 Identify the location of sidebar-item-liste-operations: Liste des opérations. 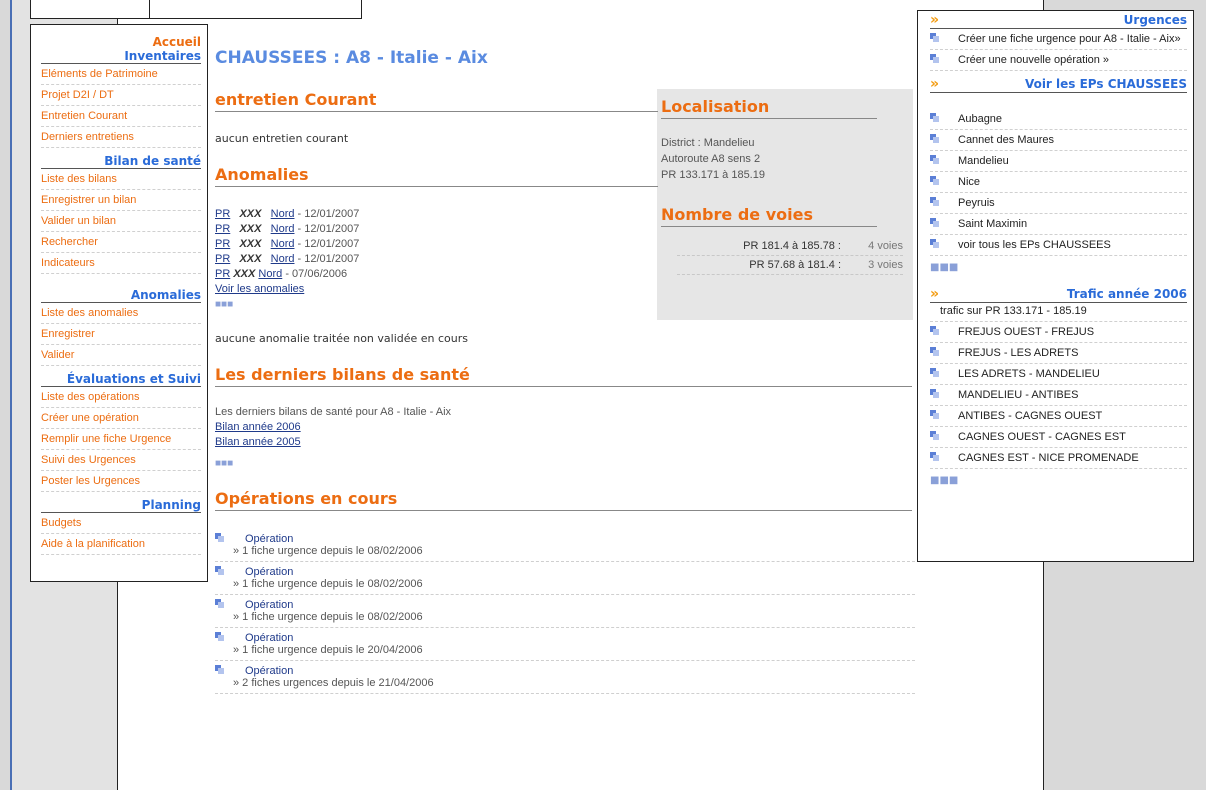
(121, 397).